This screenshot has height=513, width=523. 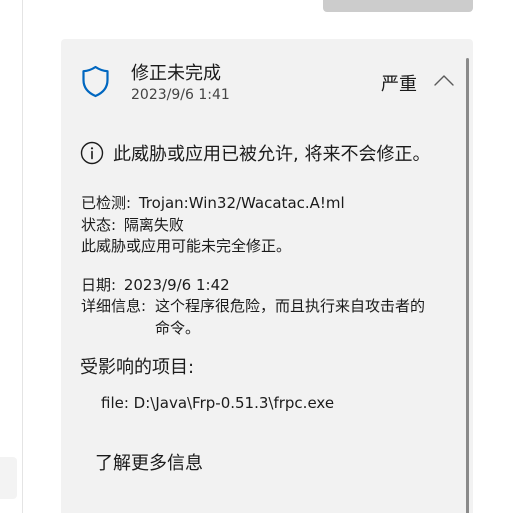 I want to click on date-label: 日期:, so click(x=99, y=285).